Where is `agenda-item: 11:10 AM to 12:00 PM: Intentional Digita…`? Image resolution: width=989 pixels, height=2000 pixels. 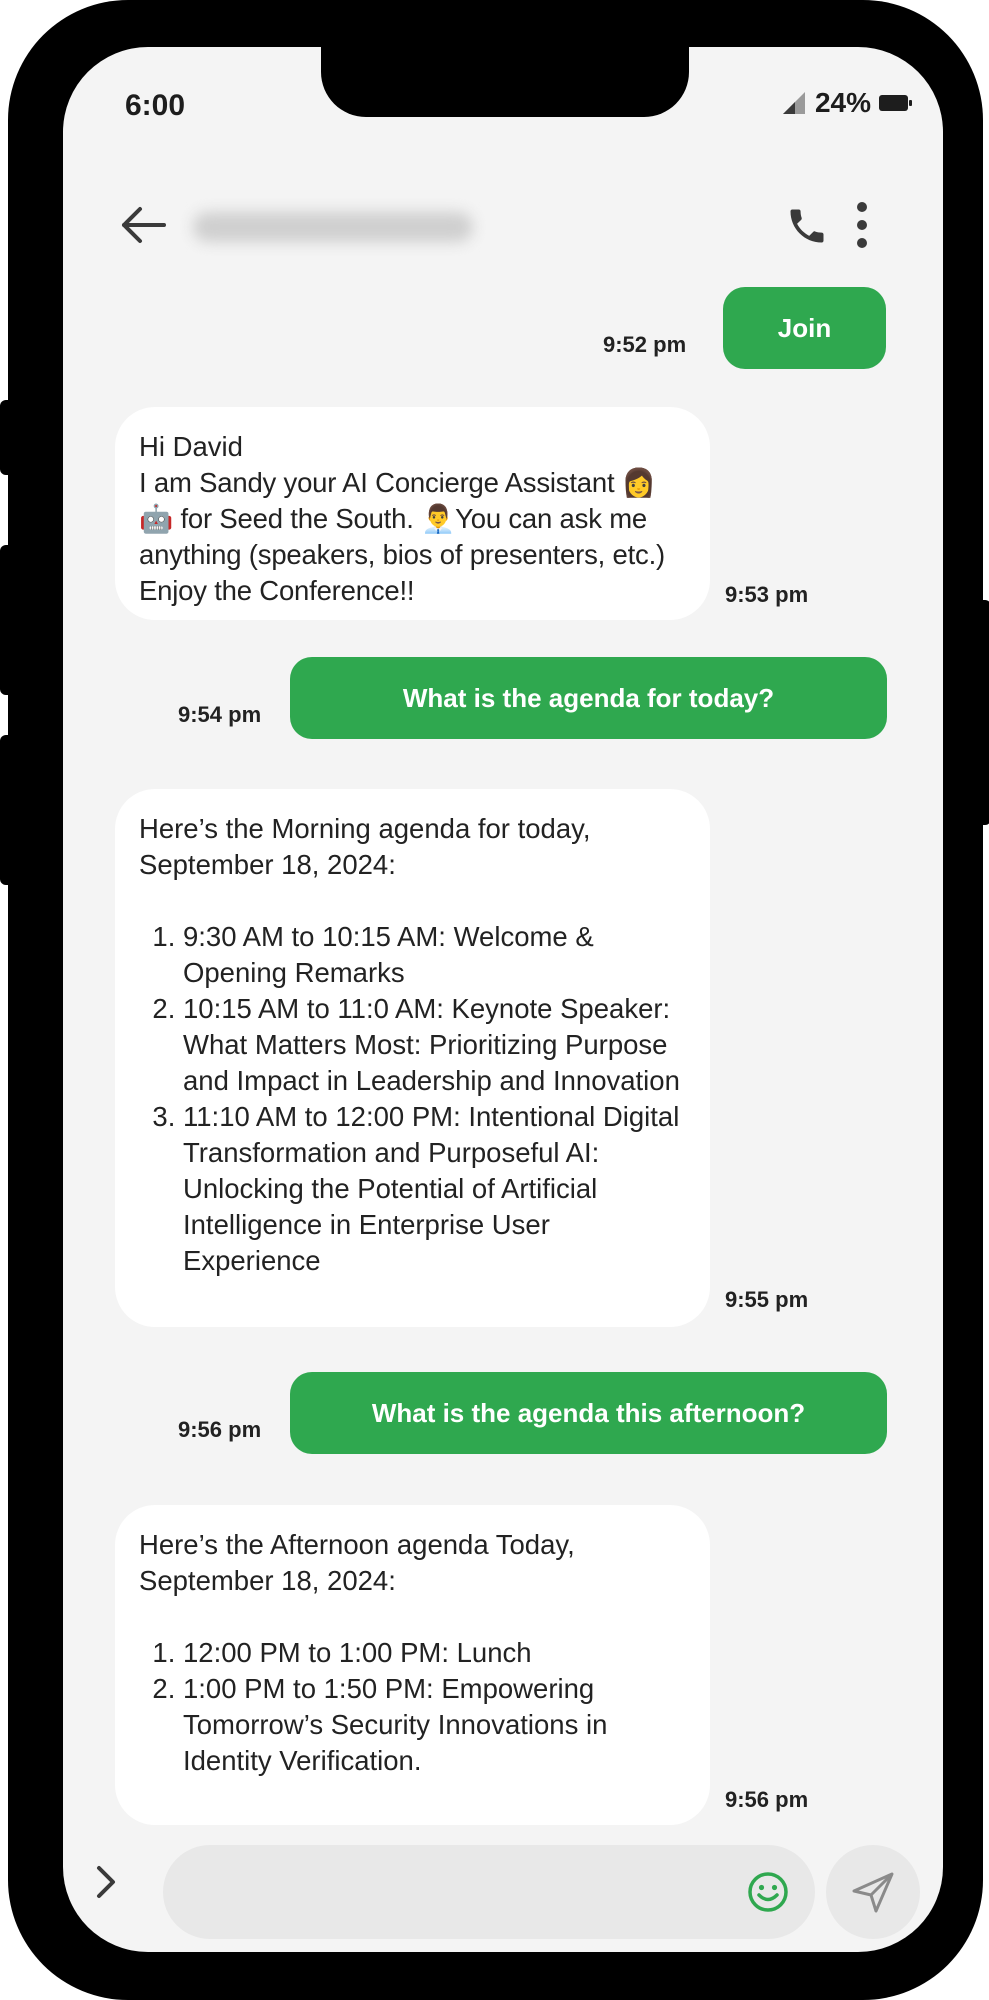 agenda-item: 11:10 AM to 12:00 PM: Intentional Digita… is located at coordinates (434, 1189).